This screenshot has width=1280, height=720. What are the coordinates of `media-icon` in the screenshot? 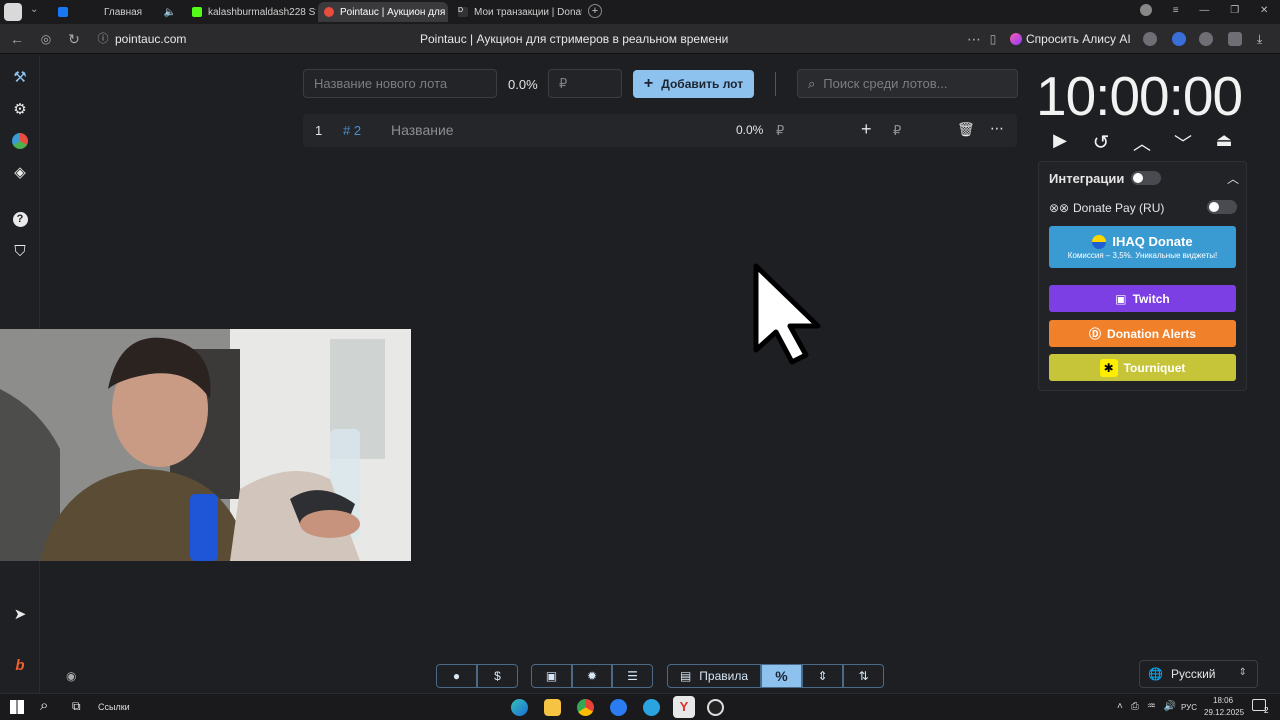 It's located at (1206, 39).